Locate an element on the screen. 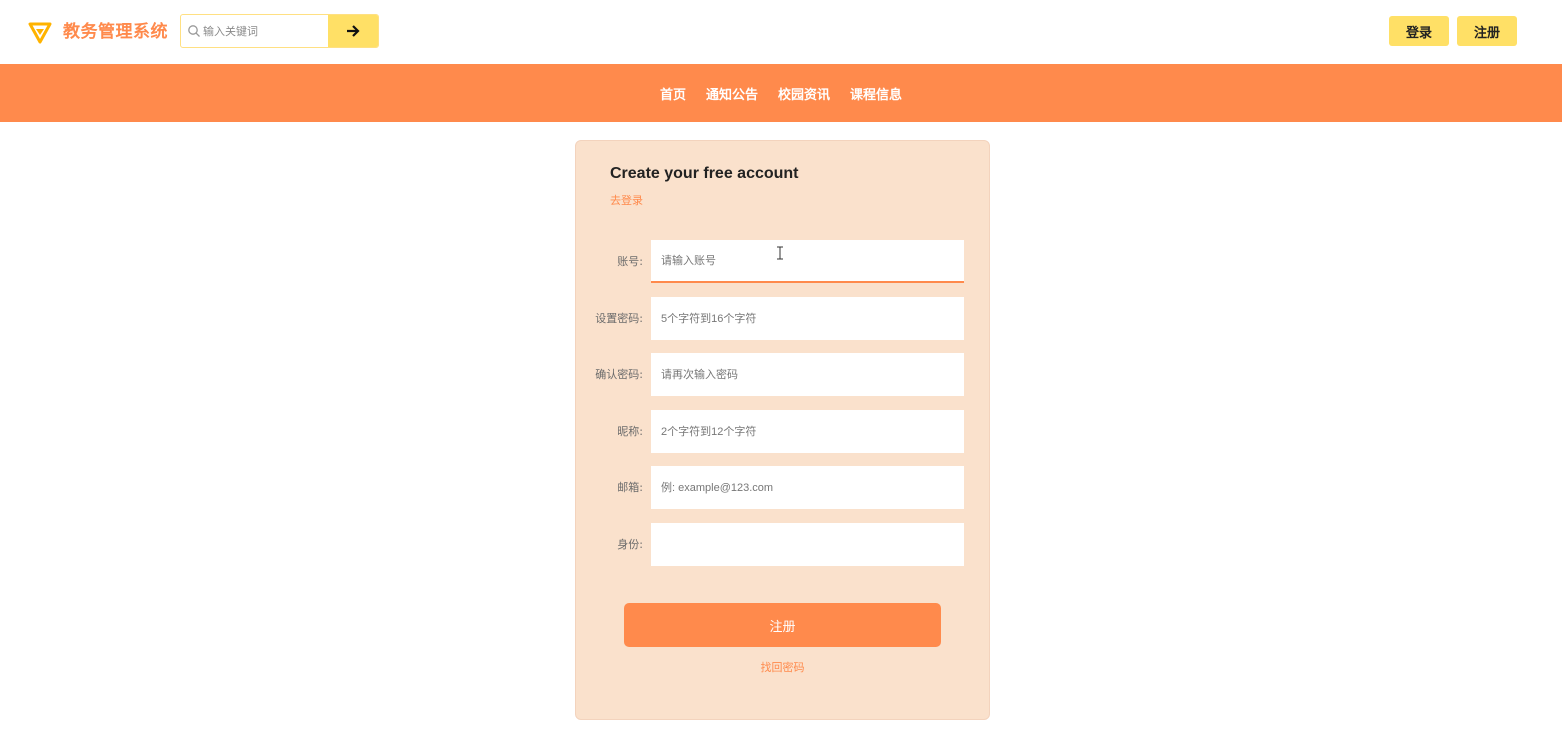  nav-item-courses: 课程信息 is located at coordinates (876, 93).